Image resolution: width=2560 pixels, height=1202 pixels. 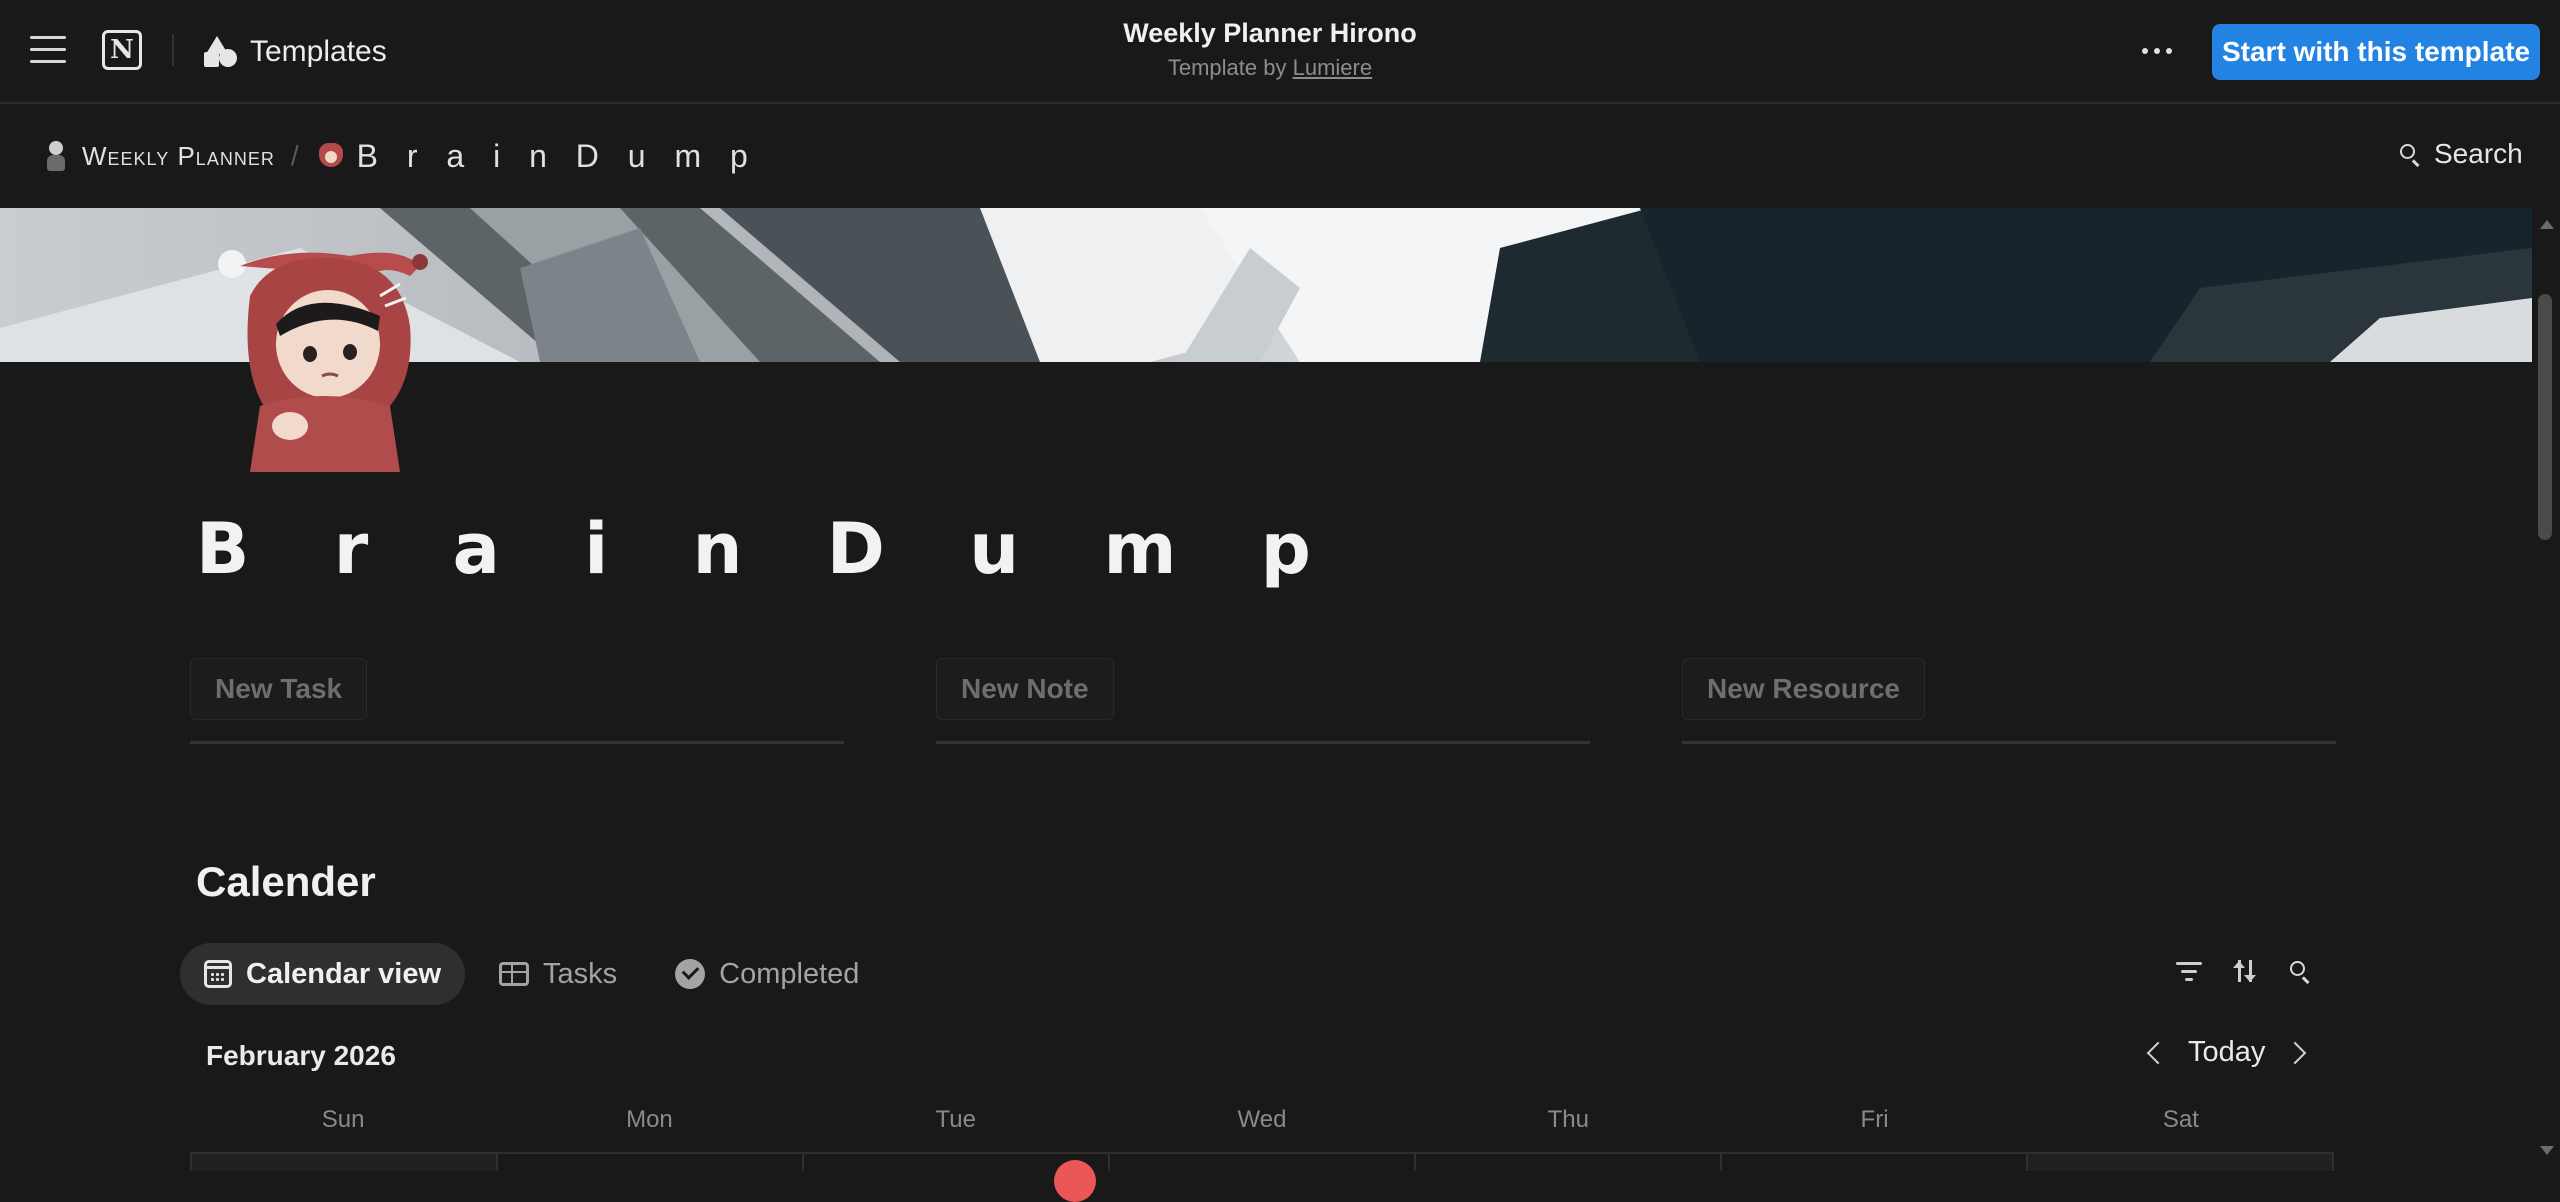 I want to click on chevron-left-icon, so click(x=2158, y=1052).